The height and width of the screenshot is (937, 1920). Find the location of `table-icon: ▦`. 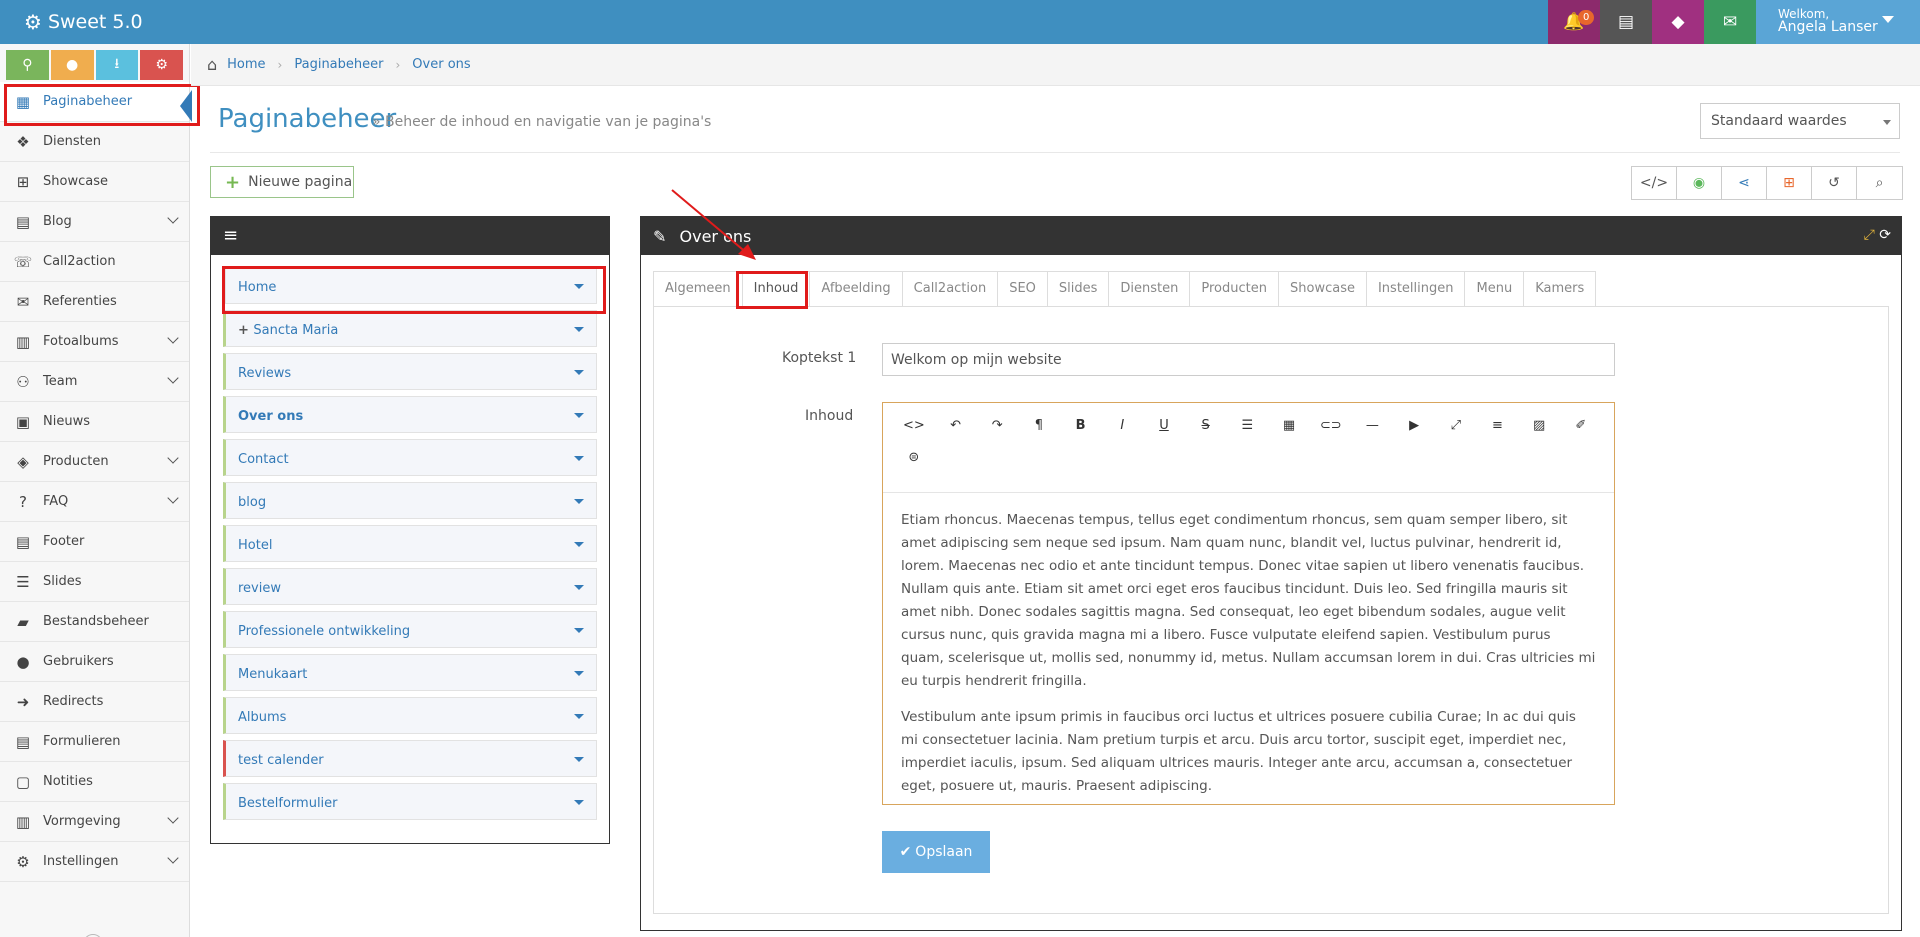

table-icon: ▦ is located at coordinates (1289, 425).